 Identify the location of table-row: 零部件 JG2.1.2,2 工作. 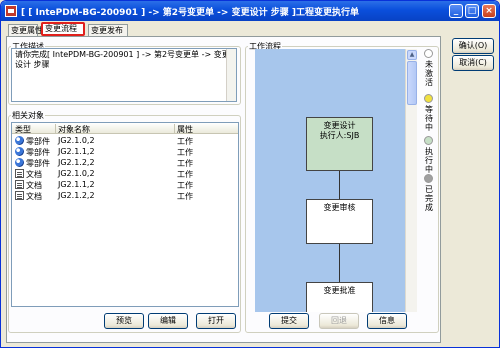
(125, 162).